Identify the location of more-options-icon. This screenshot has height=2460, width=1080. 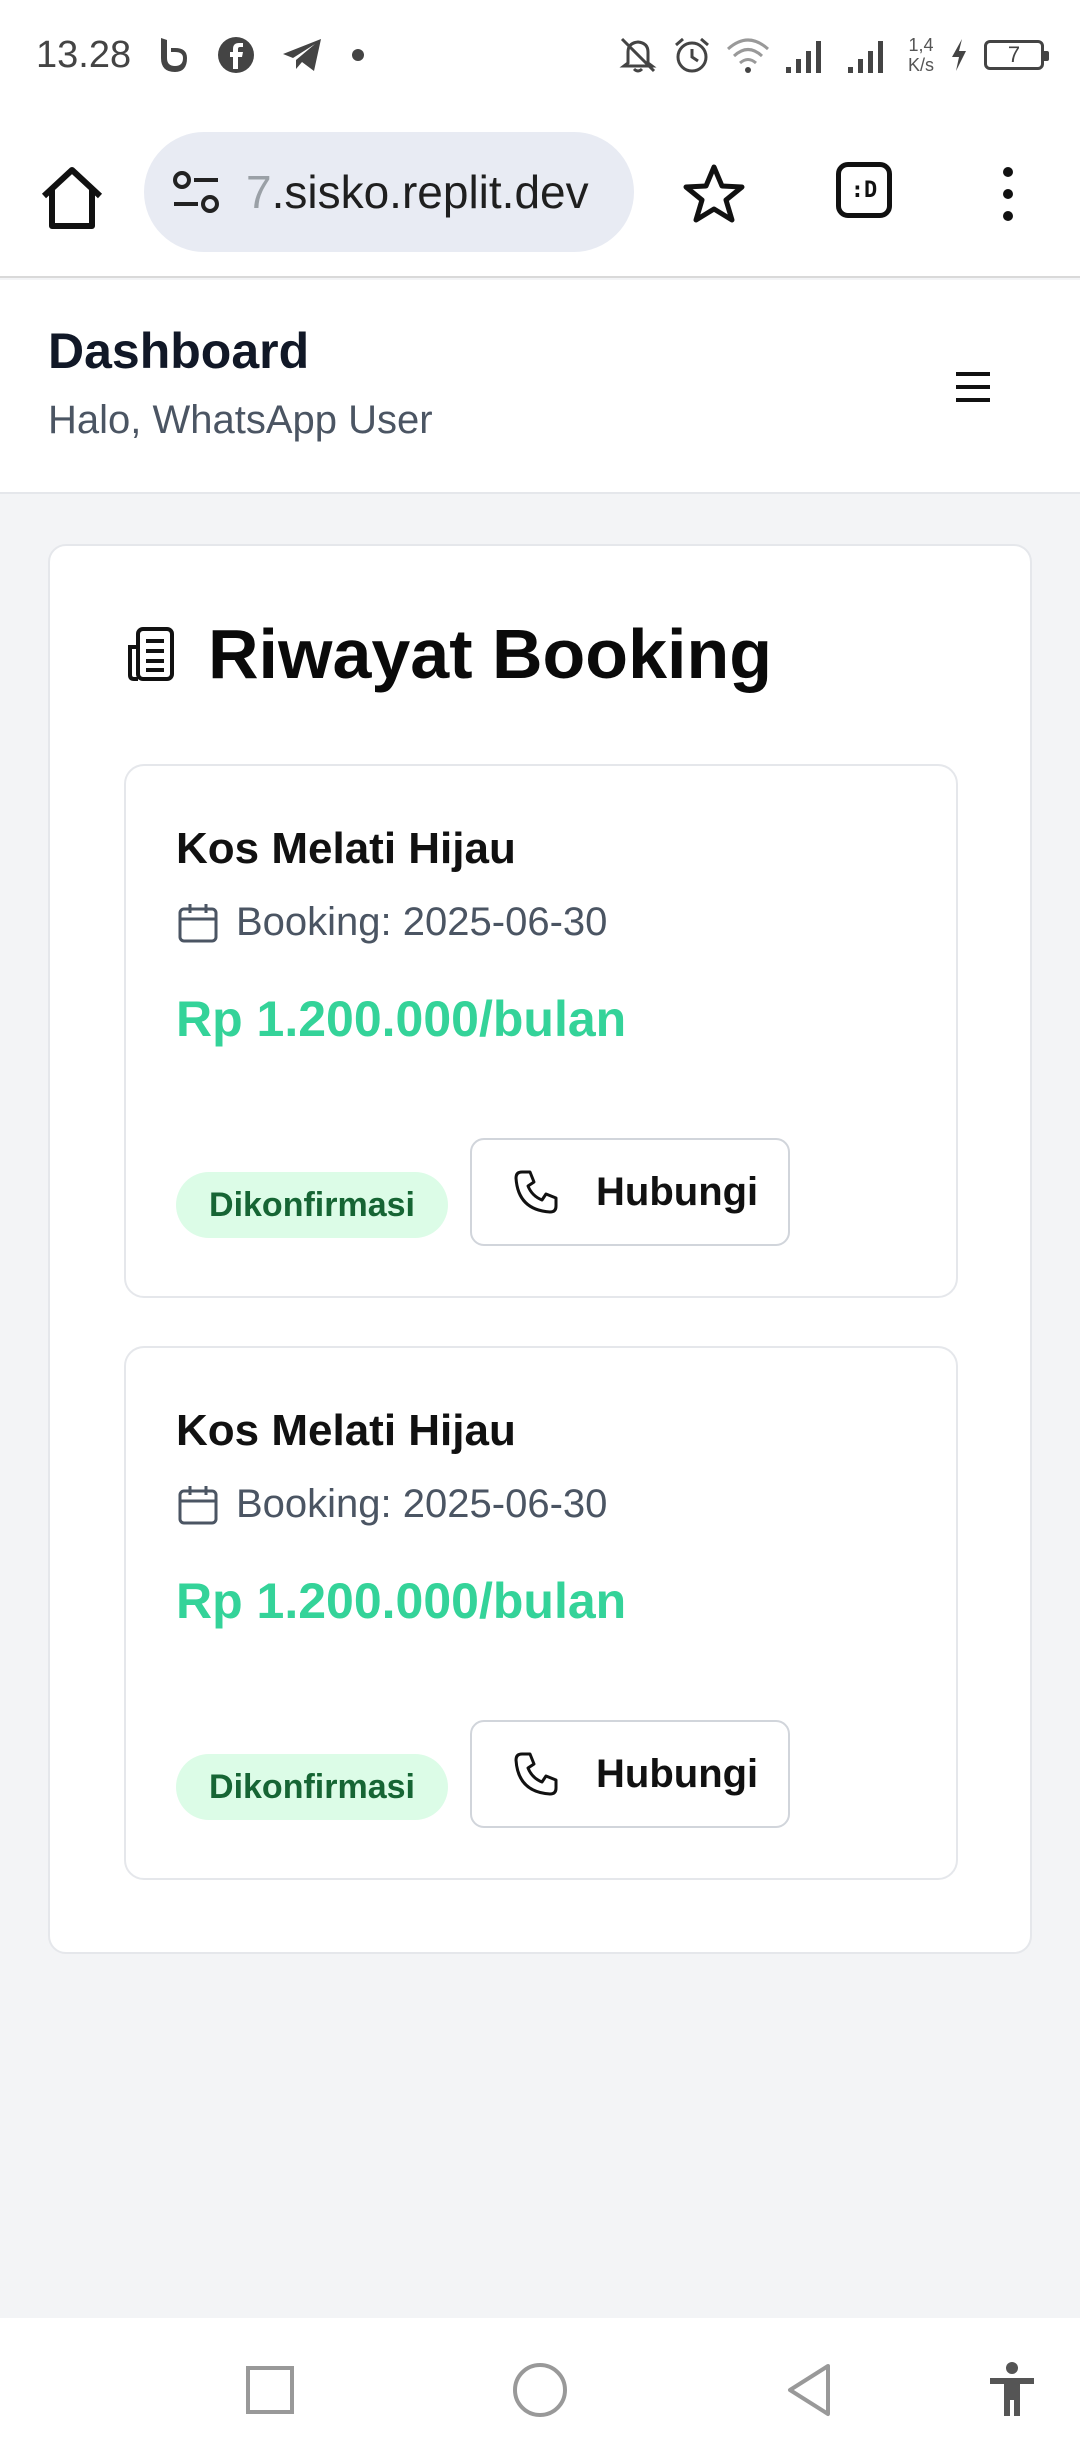
(1008, 194).